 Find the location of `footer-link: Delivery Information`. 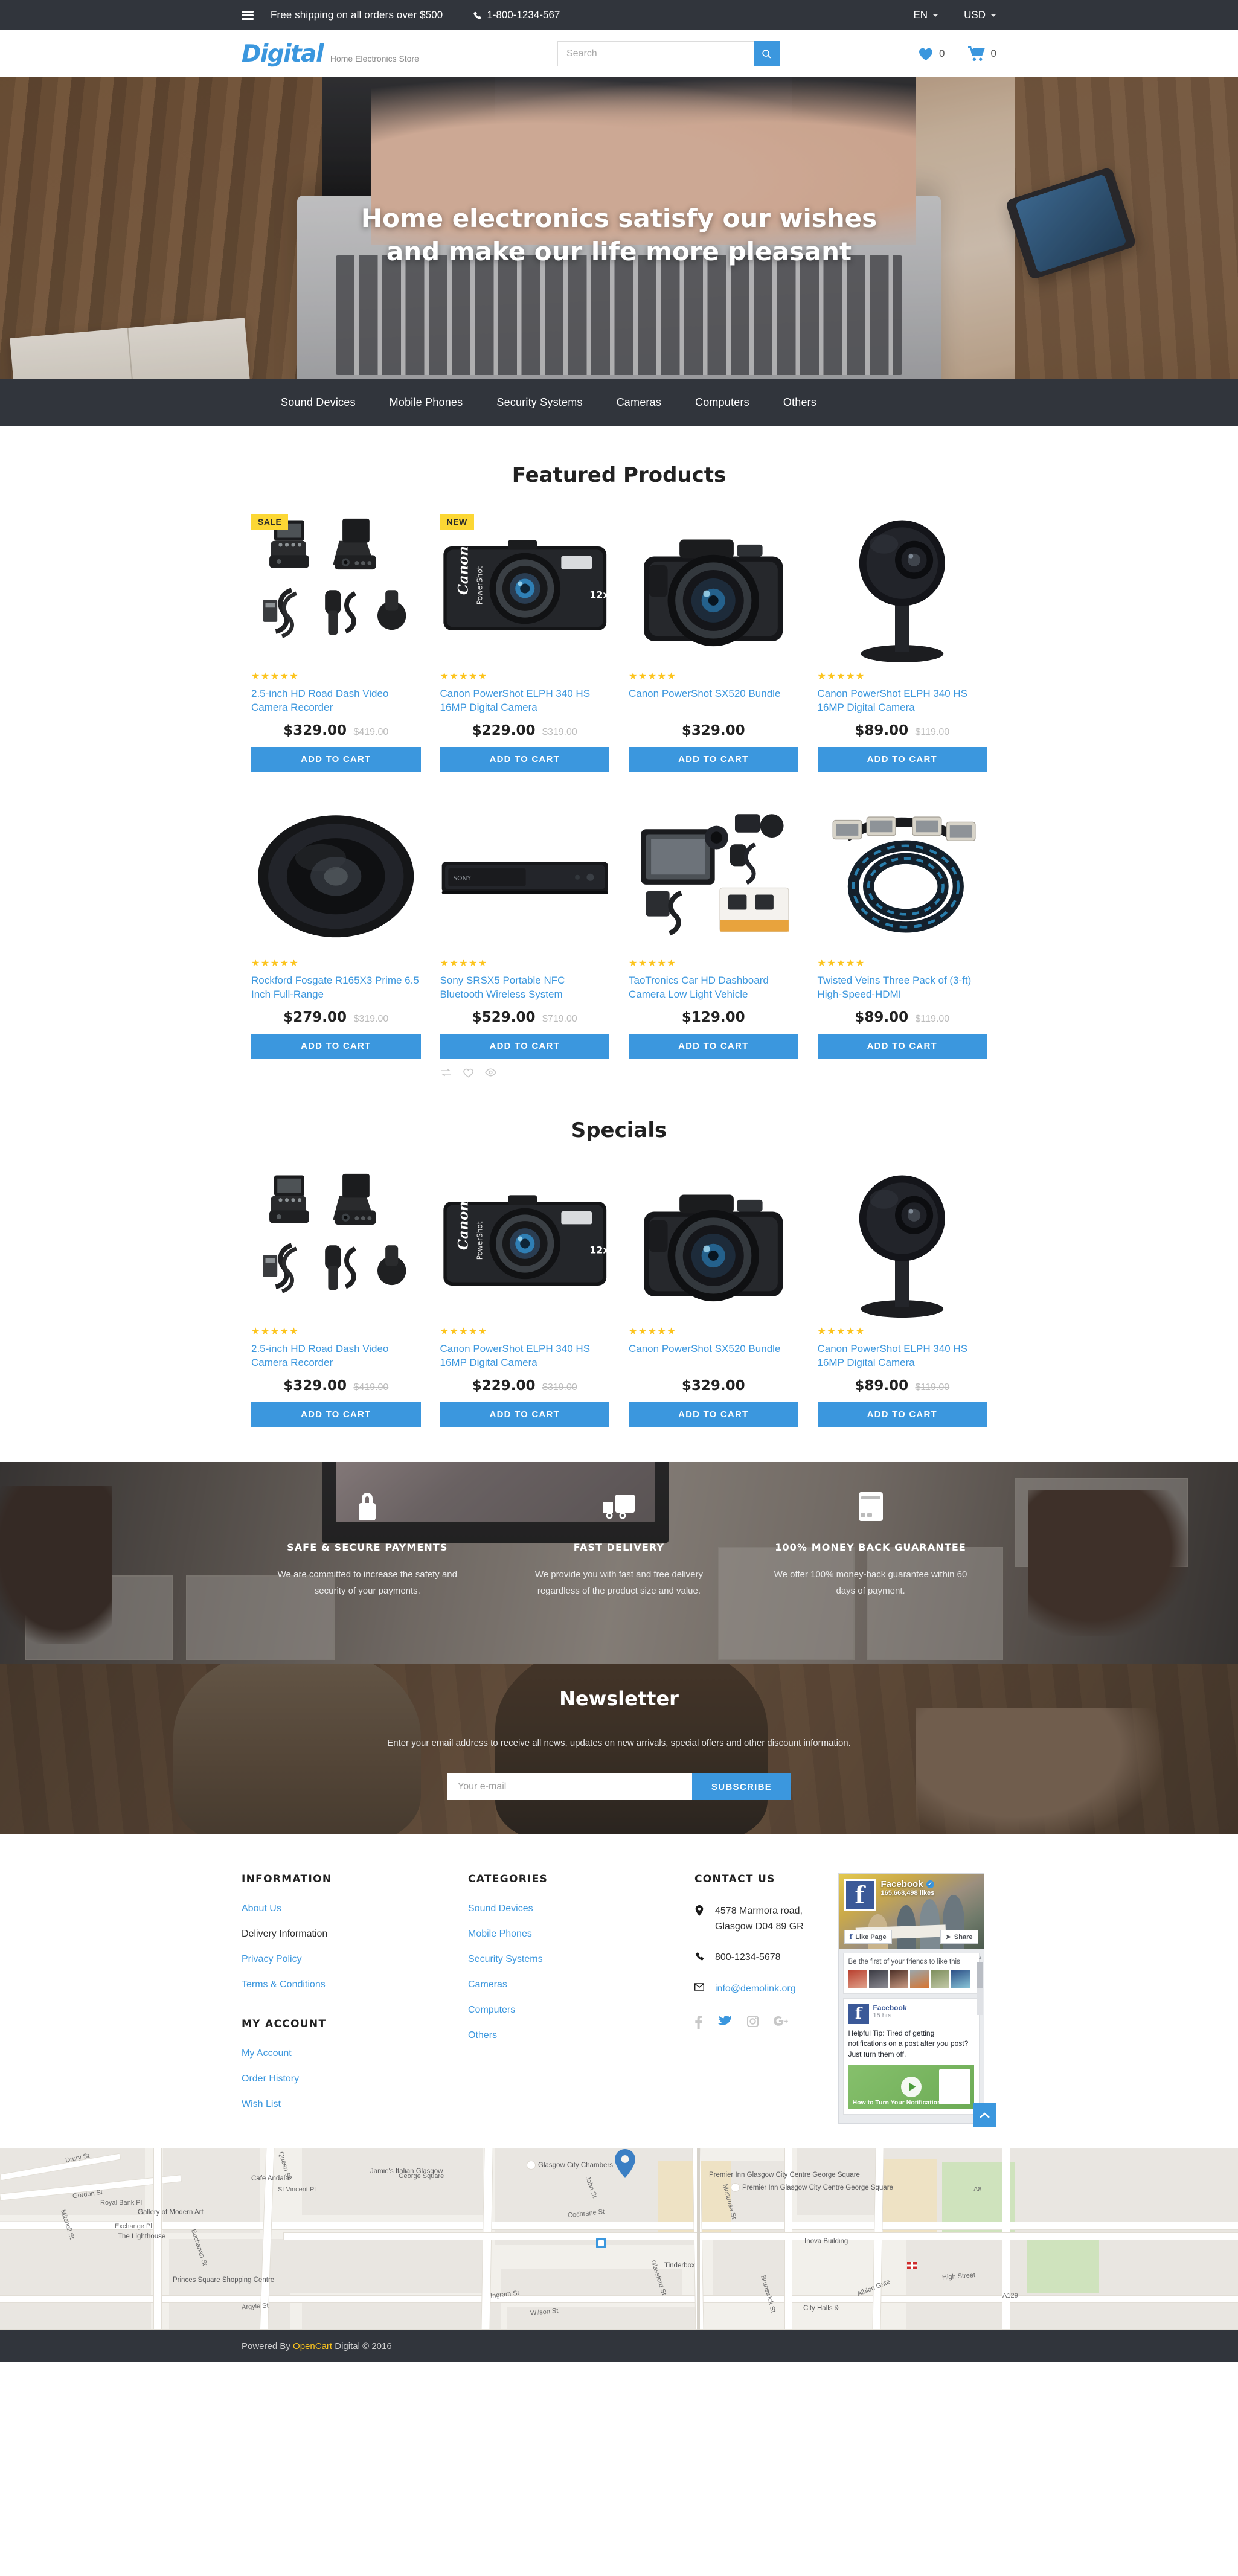

footer-link: Delivery Information is located at coordinates (348, 1934).